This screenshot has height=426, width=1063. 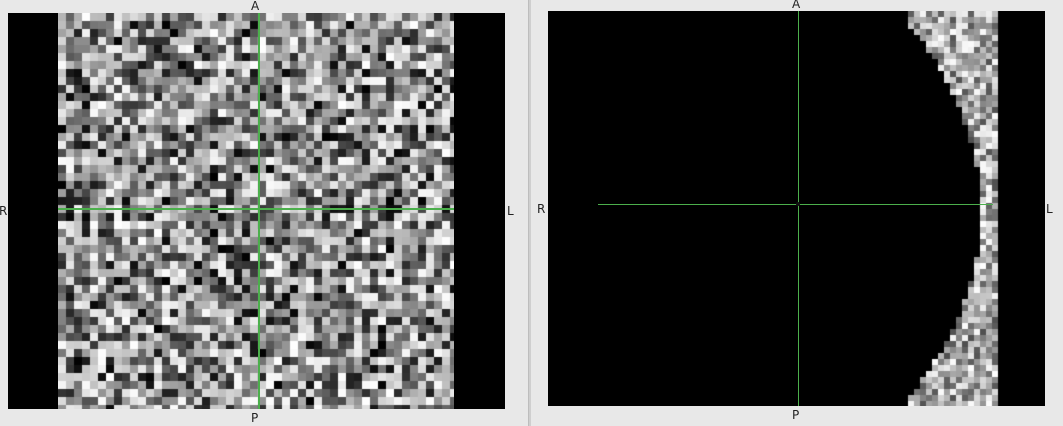 I want to click on orientation-label-right-right: L, so click(x=1049, y=209).